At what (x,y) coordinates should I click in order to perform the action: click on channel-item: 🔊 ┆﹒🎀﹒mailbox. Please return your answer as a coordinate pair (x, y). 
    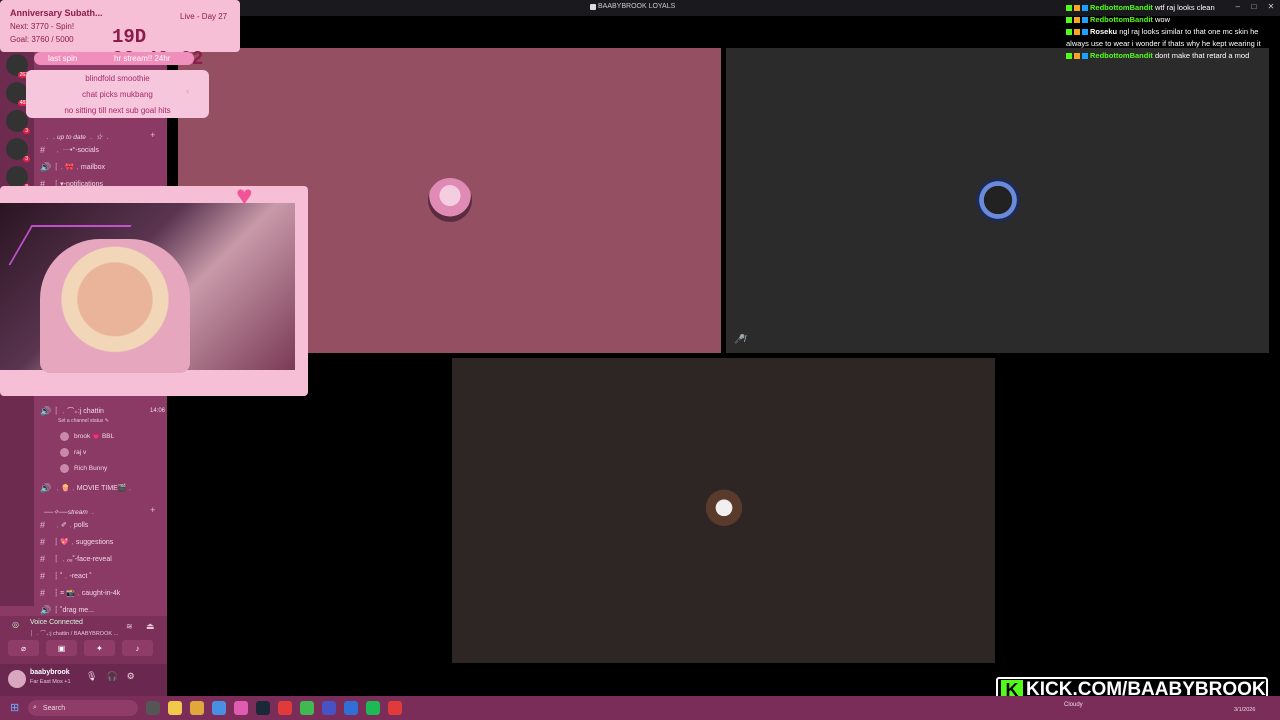
    Looking at the image, I should click on (102, 167).